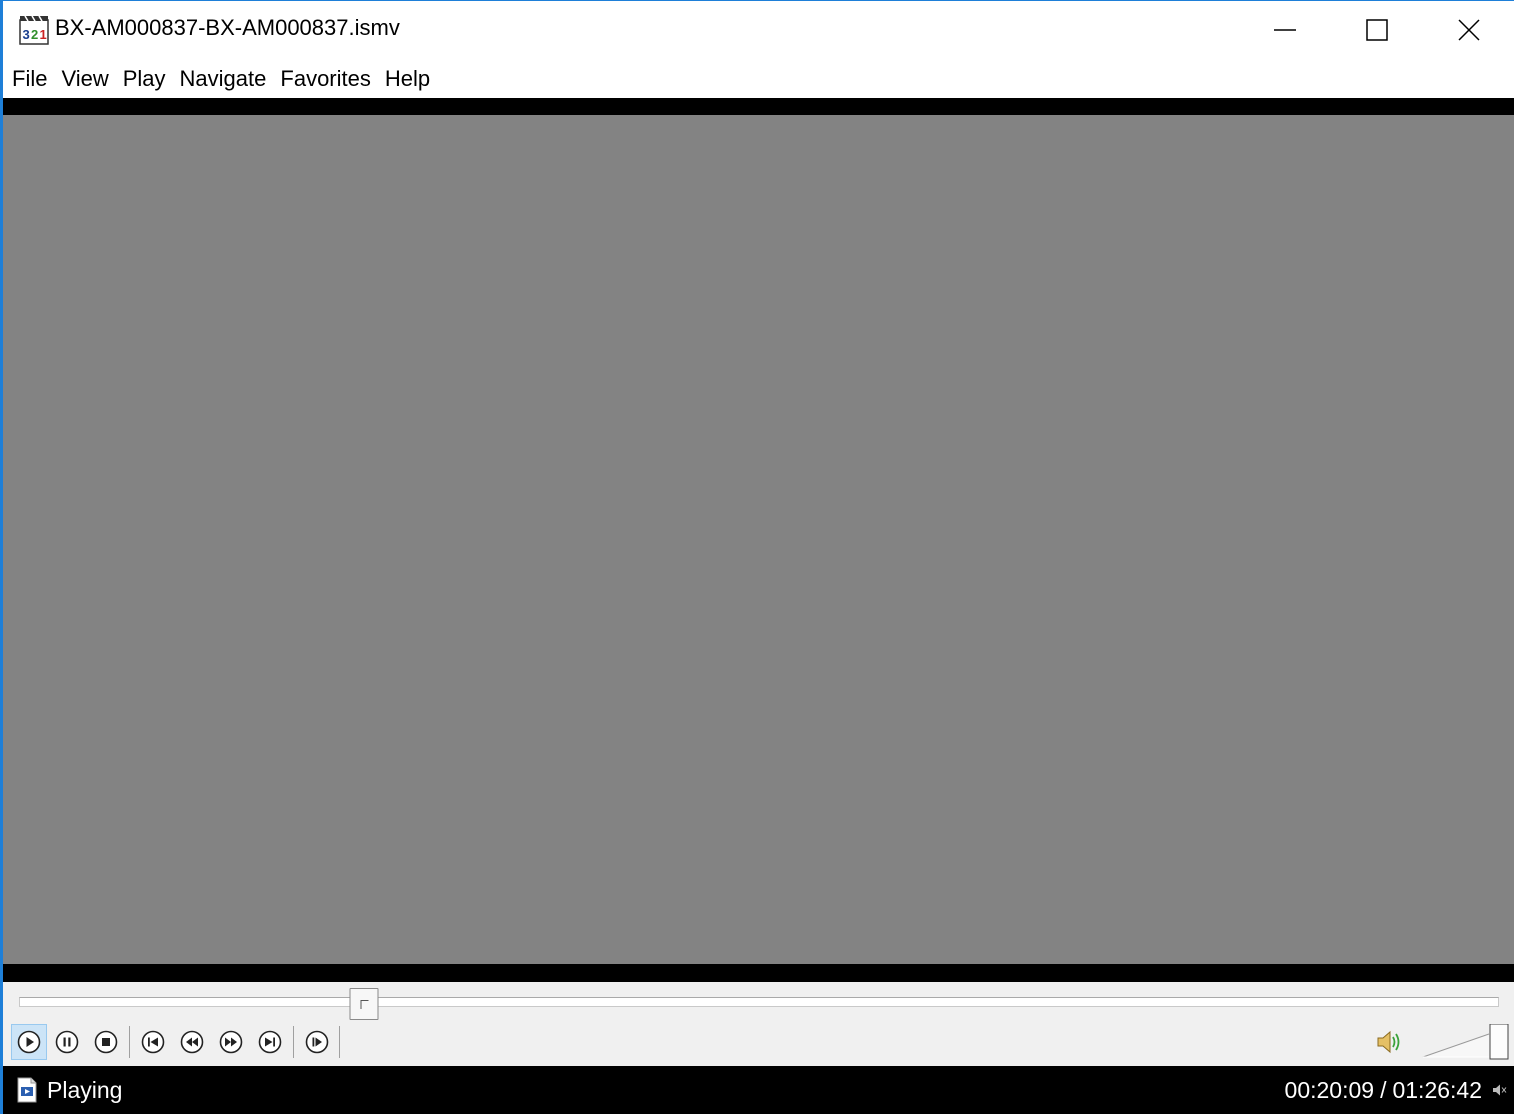 The width and height of the screenshot is (1514, 1114). What do you see at coordinates (34, 34) in the screenshot?
I see `svg-text: 2` at bounding box center [34, 34].